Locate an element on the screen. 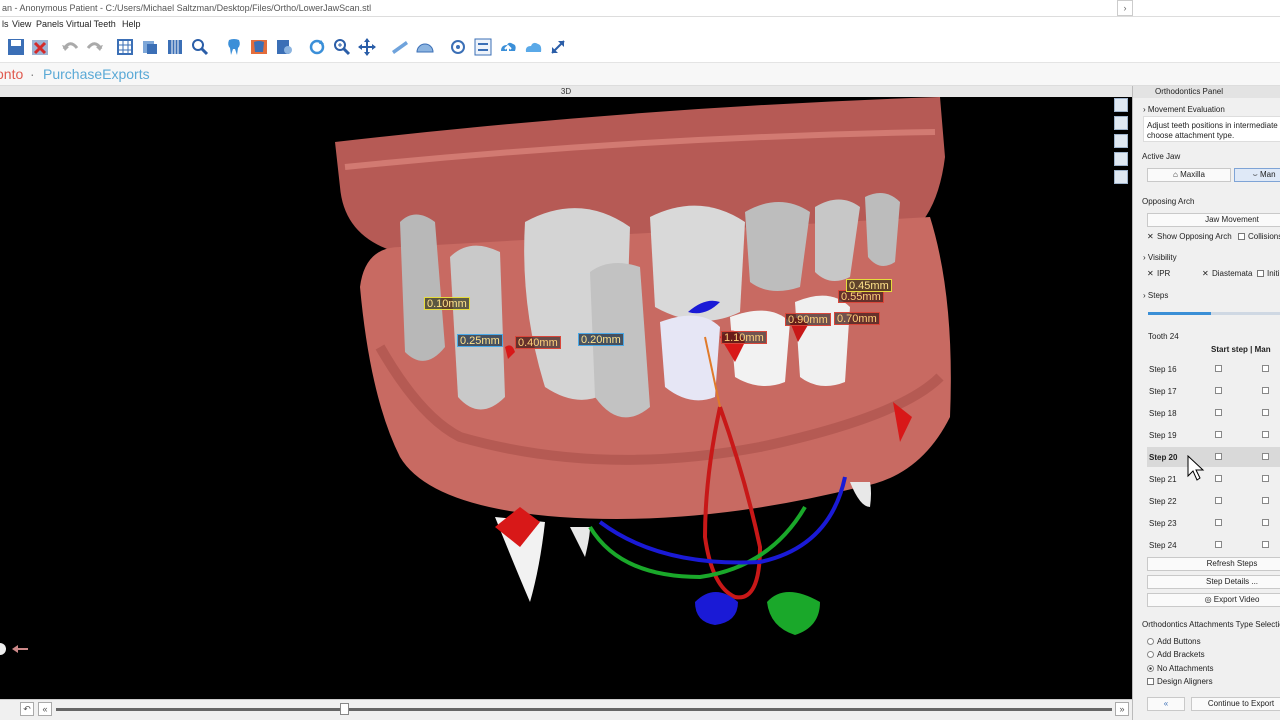  pan-icon is located at coordinates (367, 47).